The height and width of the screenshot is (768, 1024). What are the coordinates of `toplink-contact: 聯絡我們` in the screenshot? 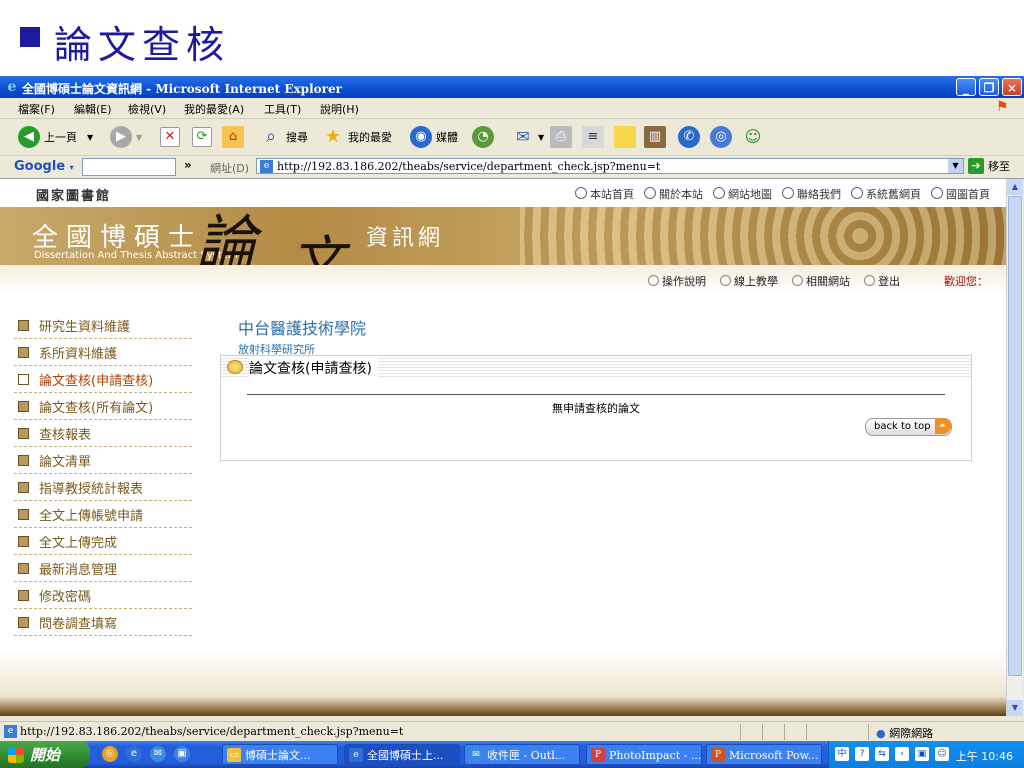 It's located at (811, 194).